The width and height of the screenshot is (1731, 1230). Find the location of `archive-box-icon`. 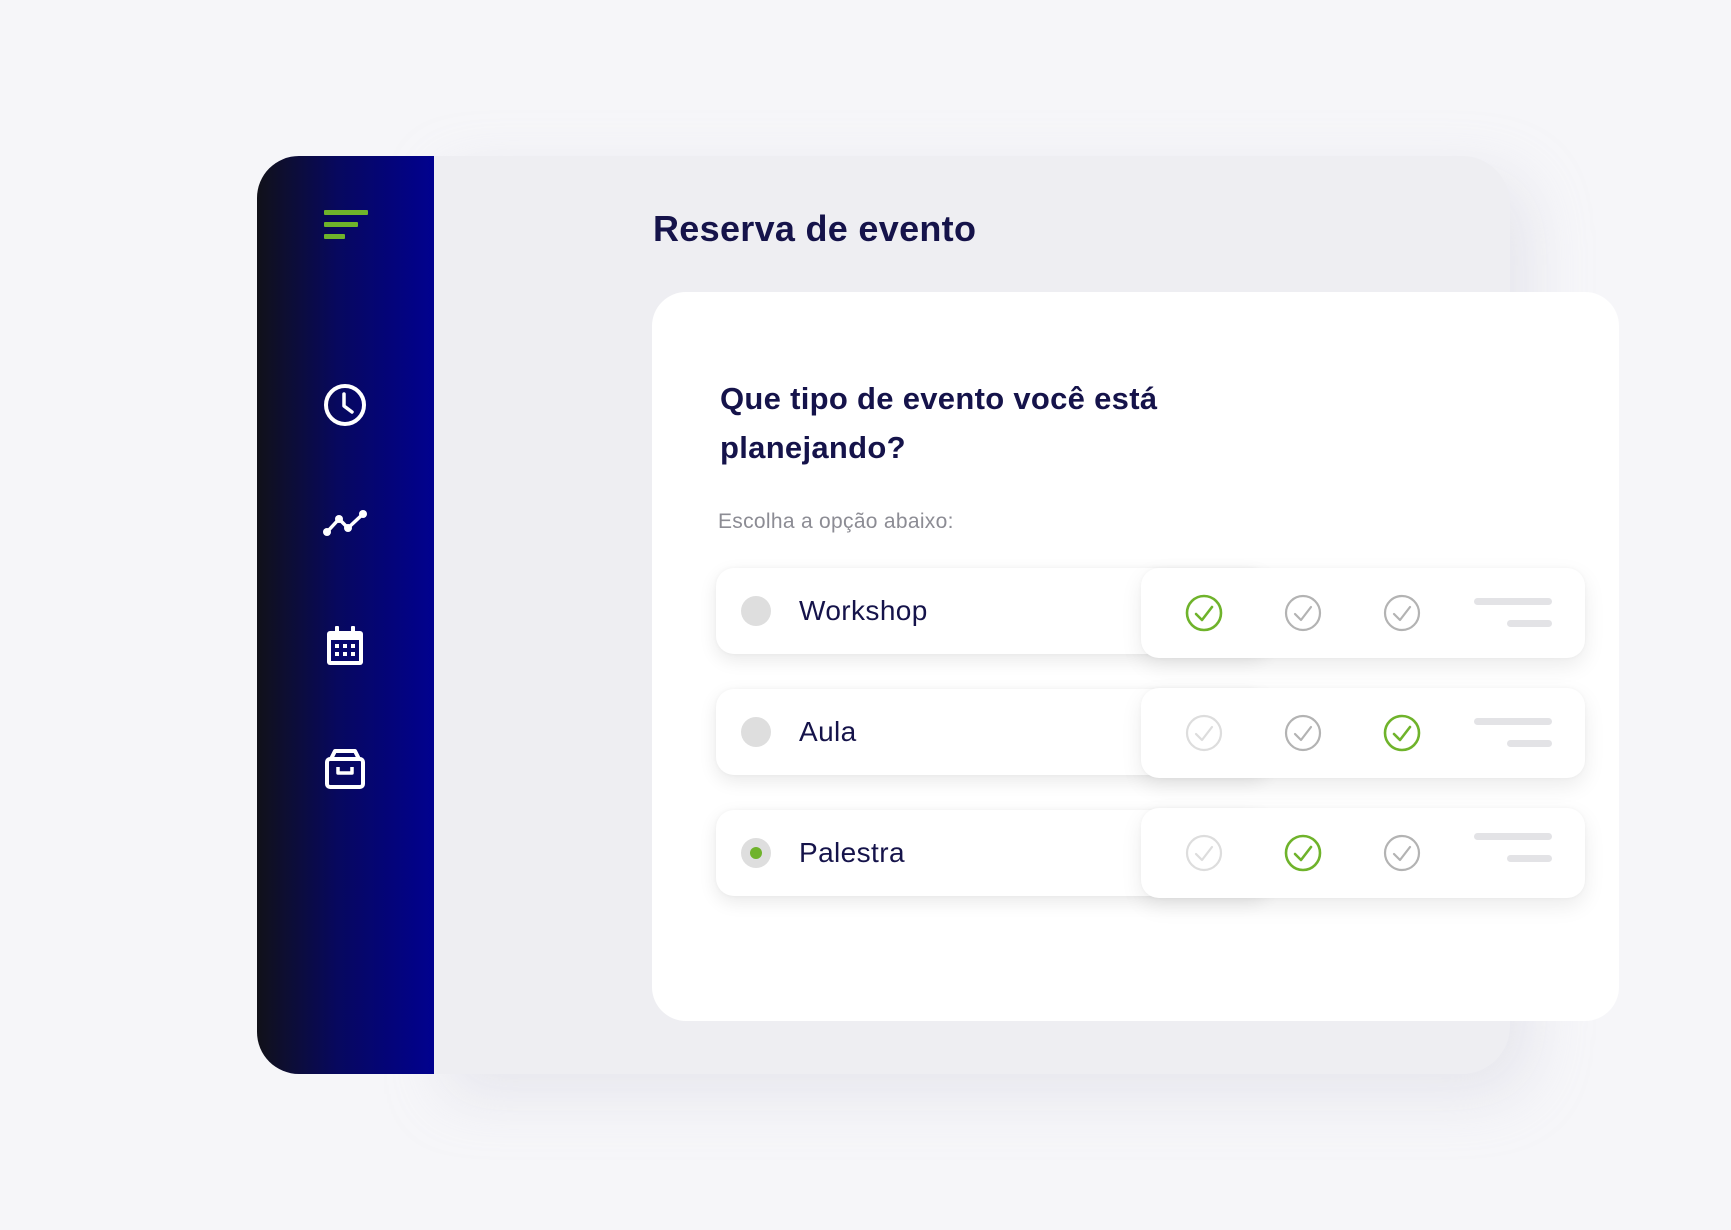

archive-box-icon is located at coordinates (345, 769).